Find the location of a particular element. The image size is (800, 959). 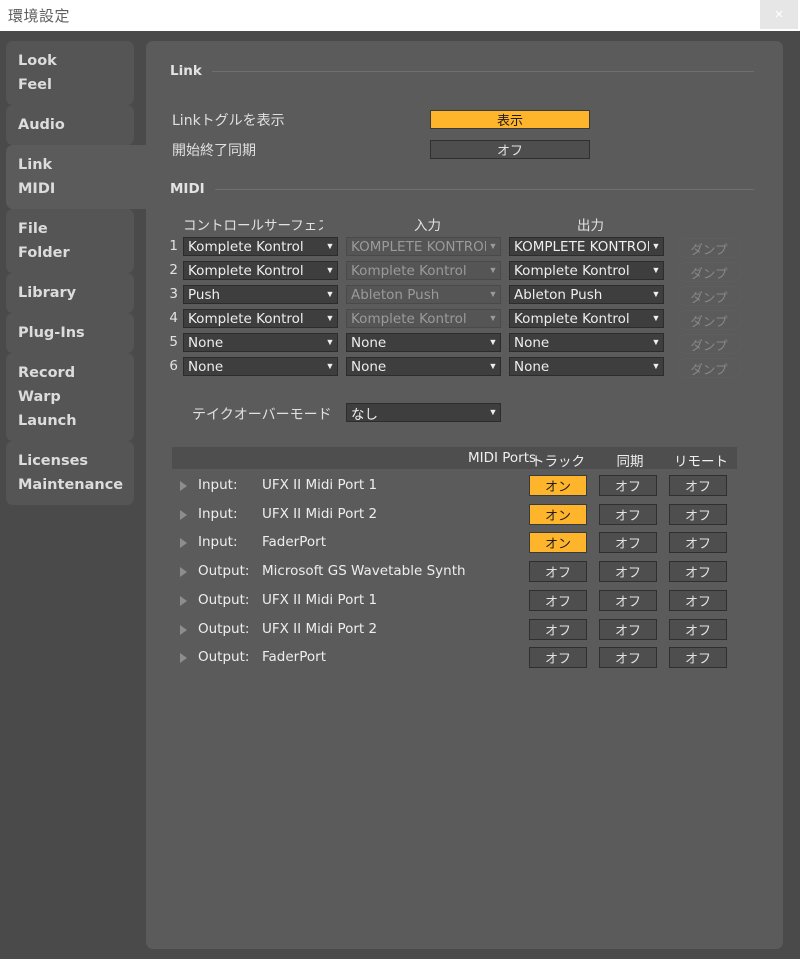

column-header-track: トラック is located at coordinates (558, 462).